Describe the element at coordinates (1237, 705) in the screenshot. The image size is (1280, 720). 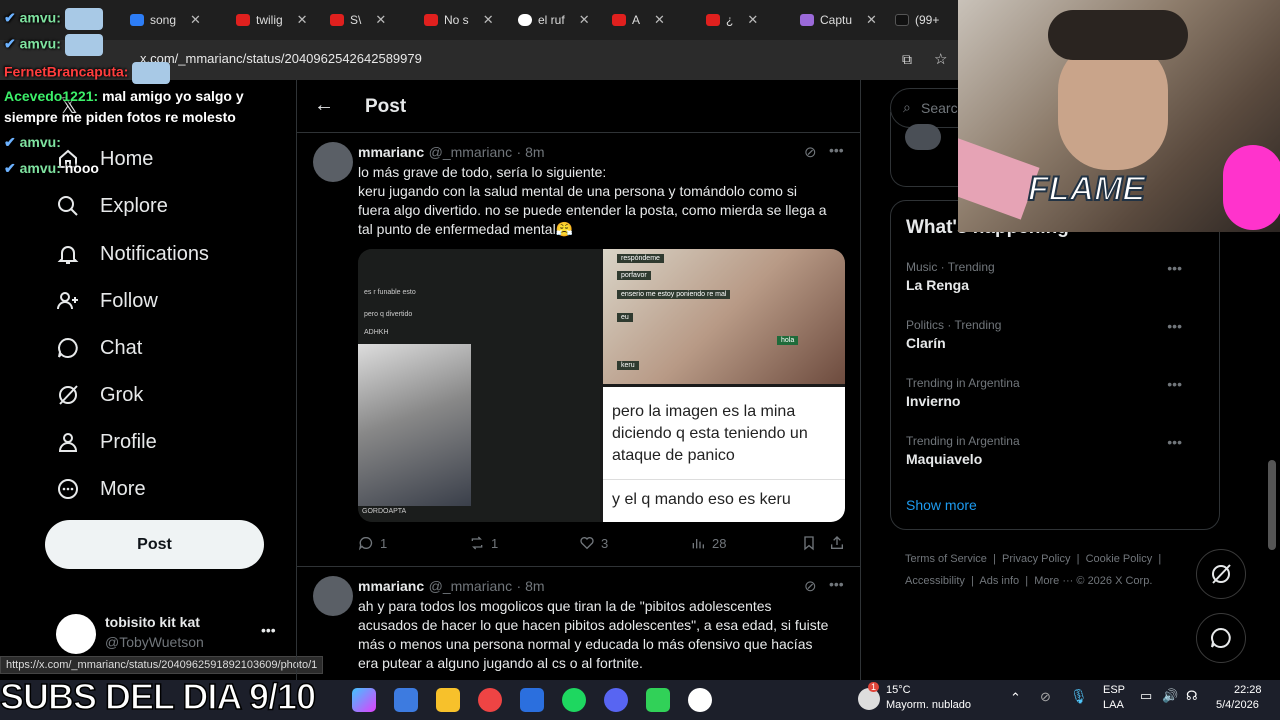
I see `clock-date: 5/4/2026` at that location.